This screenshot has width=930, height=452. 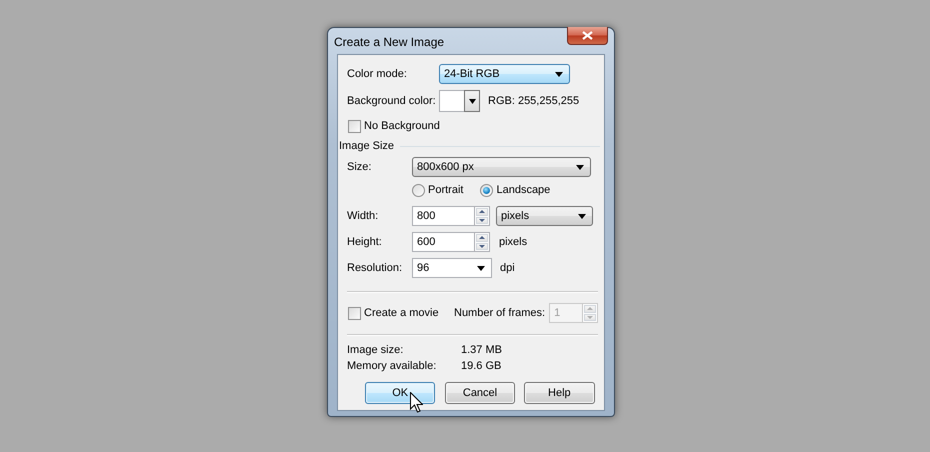 I want to click on checkbox-label: Create a movie, so click(x=401, y=313).